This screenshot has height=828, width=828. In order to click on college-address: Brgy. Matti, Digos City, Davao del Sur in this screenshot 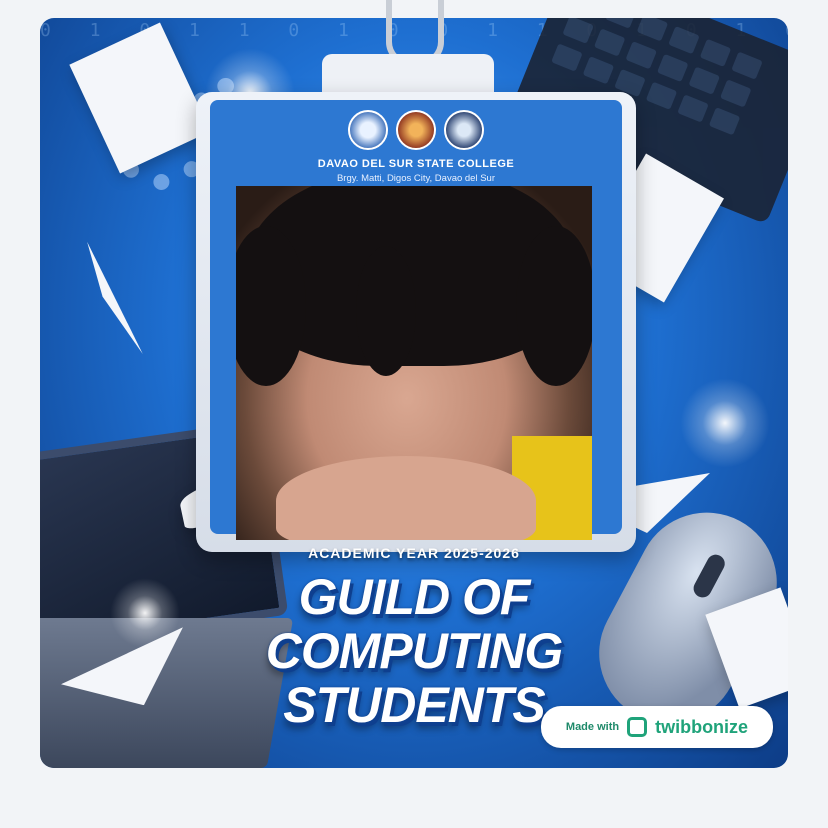, I will do `click(416, 178)`.